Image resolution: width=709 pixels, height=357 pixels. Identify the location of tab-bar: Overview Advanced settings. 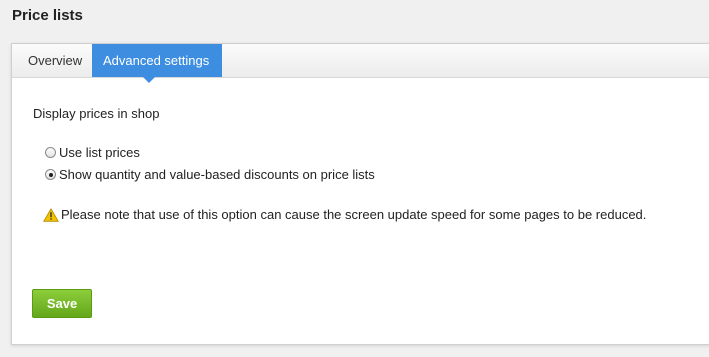
(360, 63).